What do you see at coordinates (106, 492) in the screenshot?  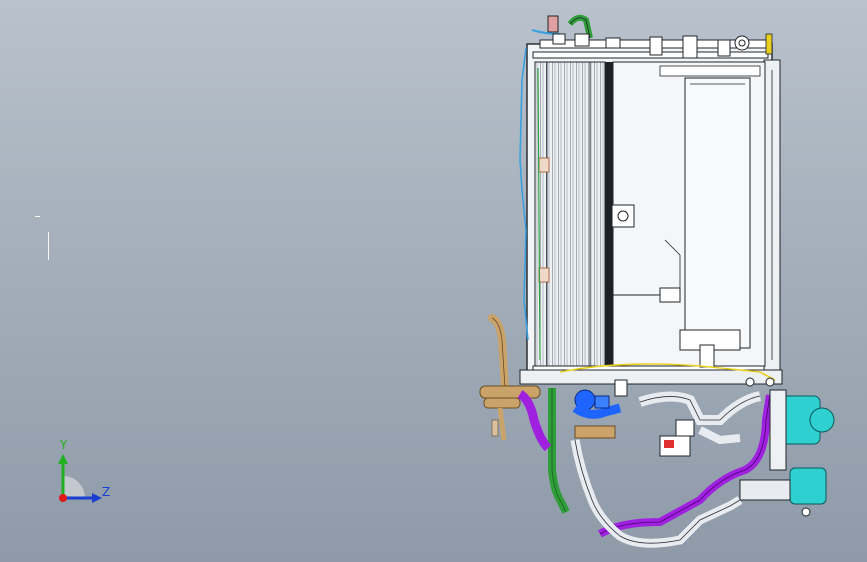 I see `triad-z-label: Z` at bounding box center [106, 492].